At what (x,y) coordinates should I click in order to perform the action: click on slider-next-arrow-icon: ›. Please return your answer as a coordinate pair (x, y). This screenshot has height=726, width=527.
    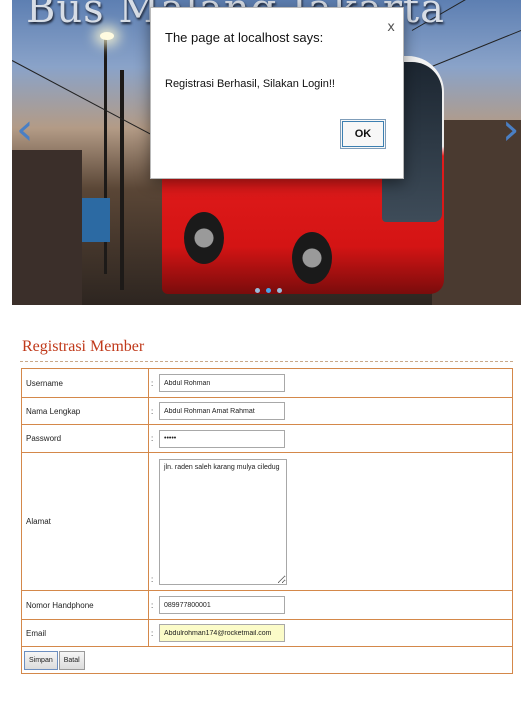
    Looking at the image, I should click on (511, 130).